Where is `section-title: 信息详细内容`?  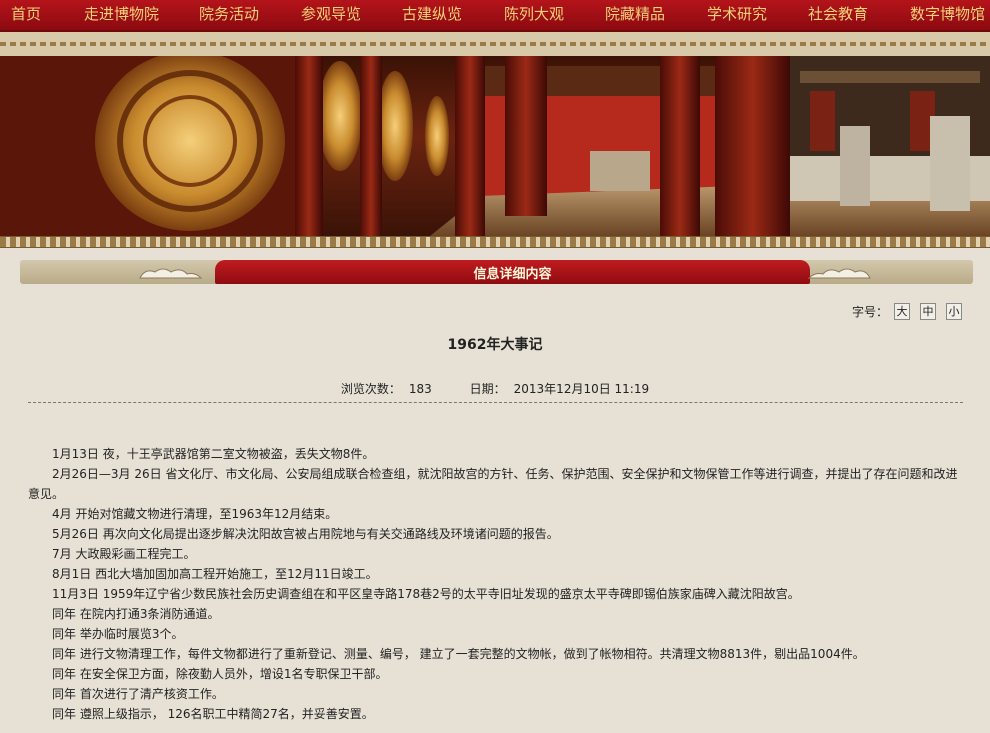
section-title: 信息详细内容 is located at coordinates (512, 274).